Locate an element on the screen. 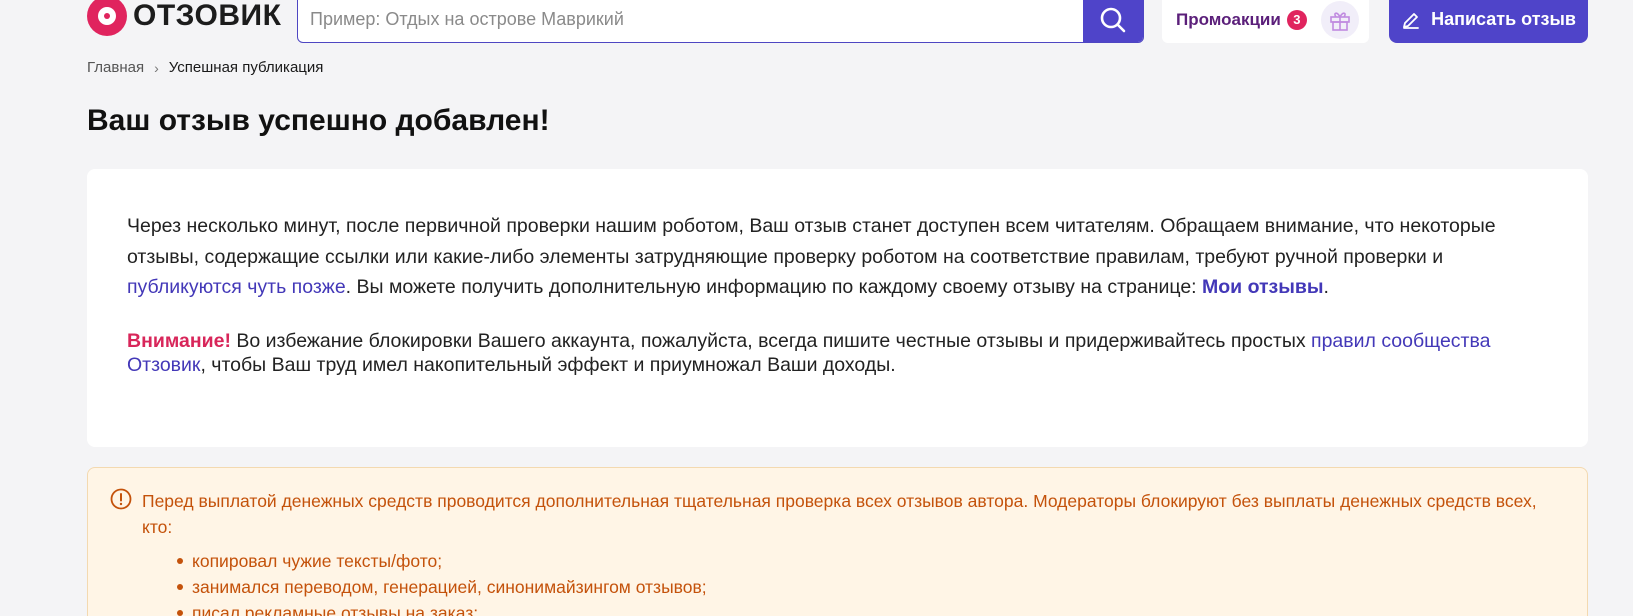  search-bar is located at coordinates (720, 21).